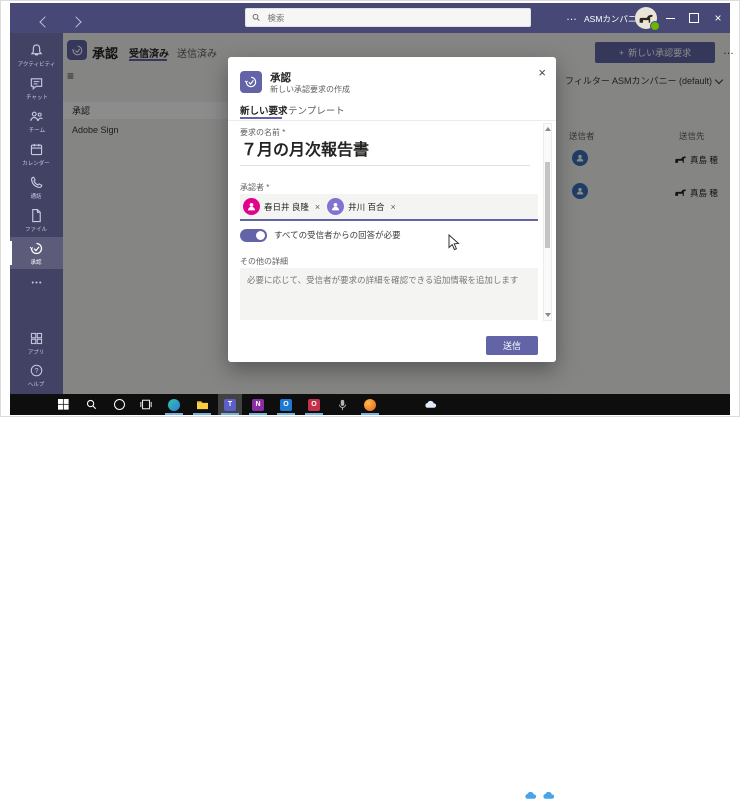 The height and width of the screenshot is (802, 740). I want to click on folder-icon, so click(202, 405).